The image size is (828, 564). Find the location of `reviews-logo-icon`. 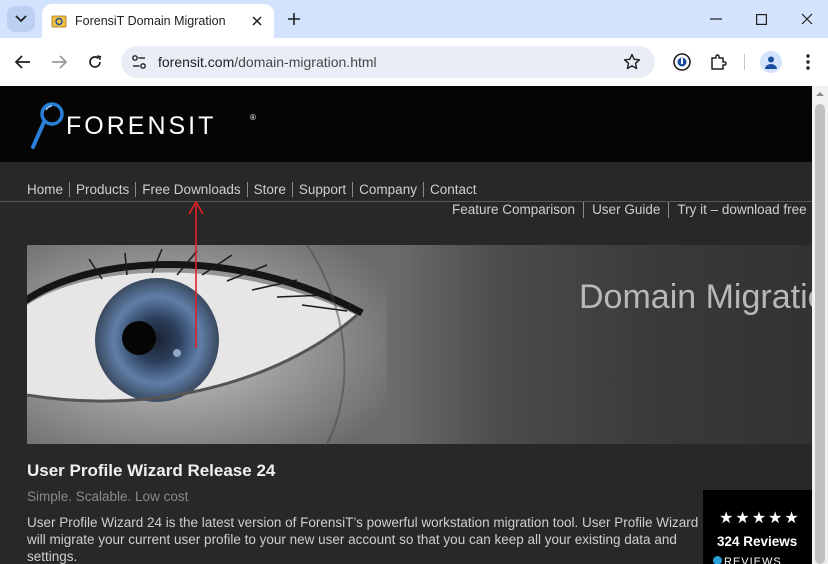

reviews-logo-icon is located at coordinates (717, 560).